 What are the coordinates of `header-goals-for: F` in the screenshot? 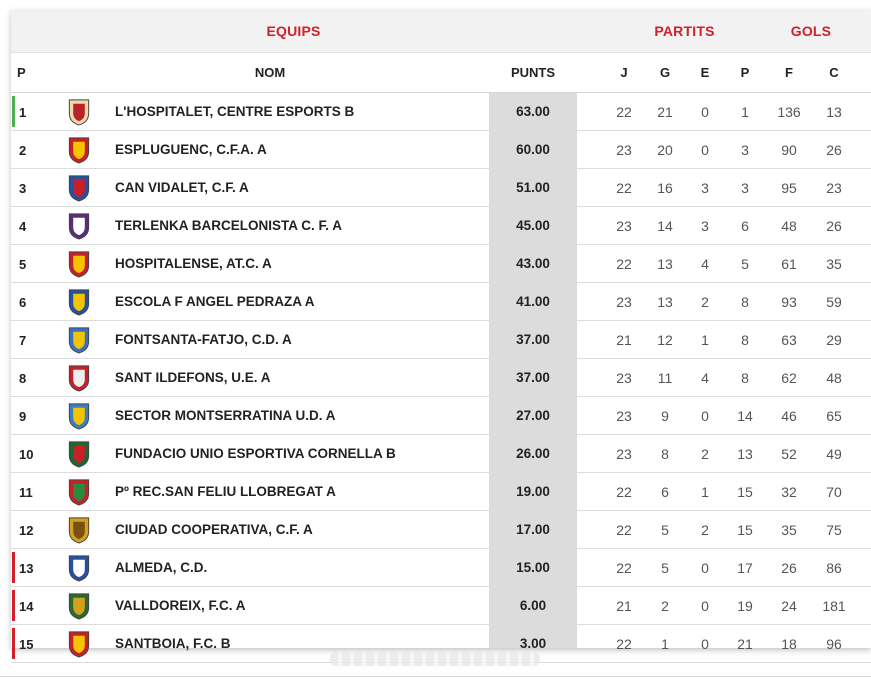 It's located at (789, 72).